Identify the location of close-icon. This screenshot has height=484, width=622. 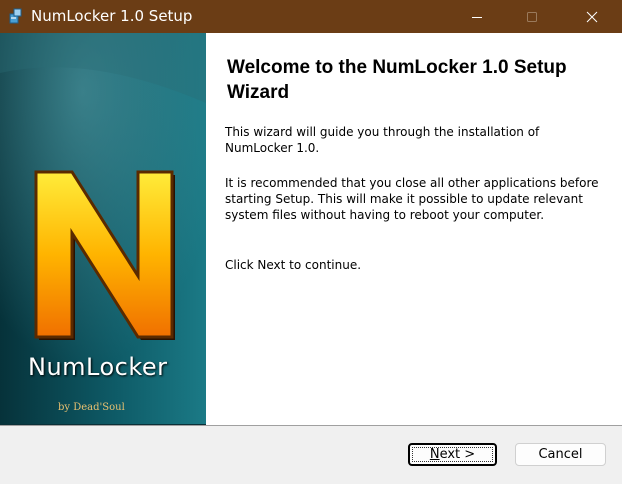
(592, 17).